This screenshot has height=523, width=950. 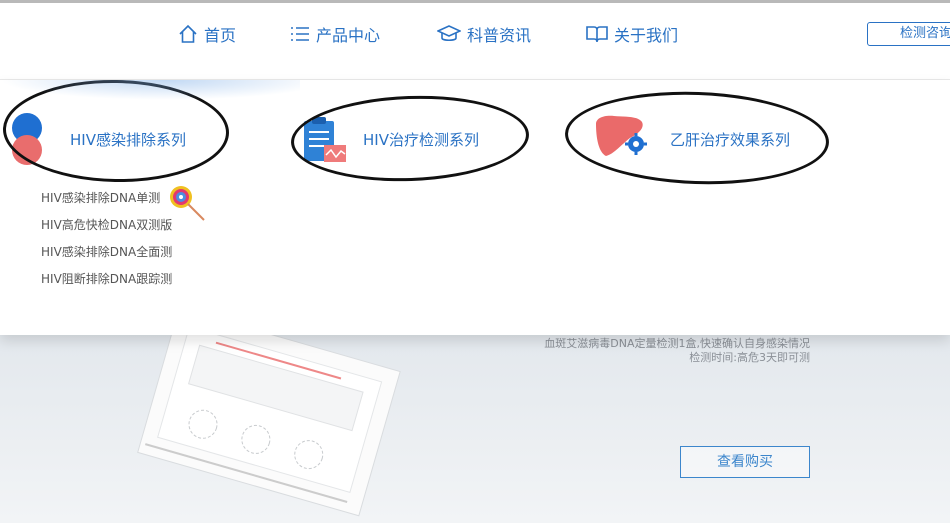 I want to click on nav-home: 首页, so click(x=207, y=34).